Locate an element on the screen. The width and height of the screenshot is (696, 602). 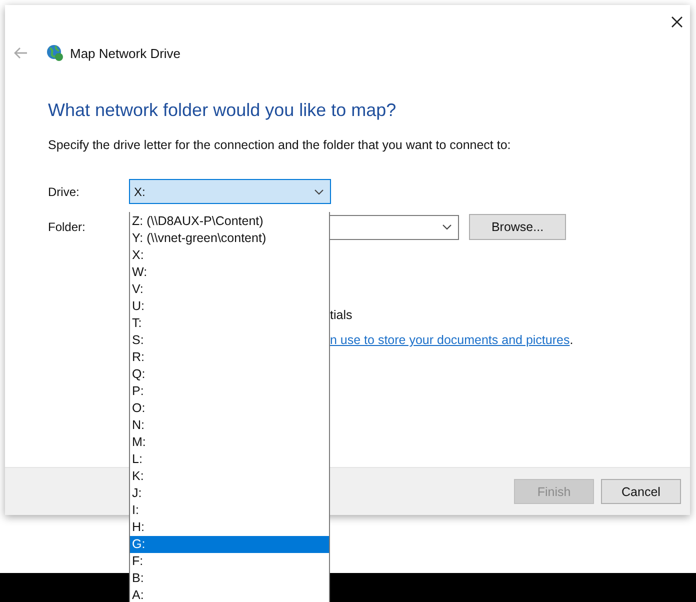
drive-option: F: is located at coordinates (229, 561).